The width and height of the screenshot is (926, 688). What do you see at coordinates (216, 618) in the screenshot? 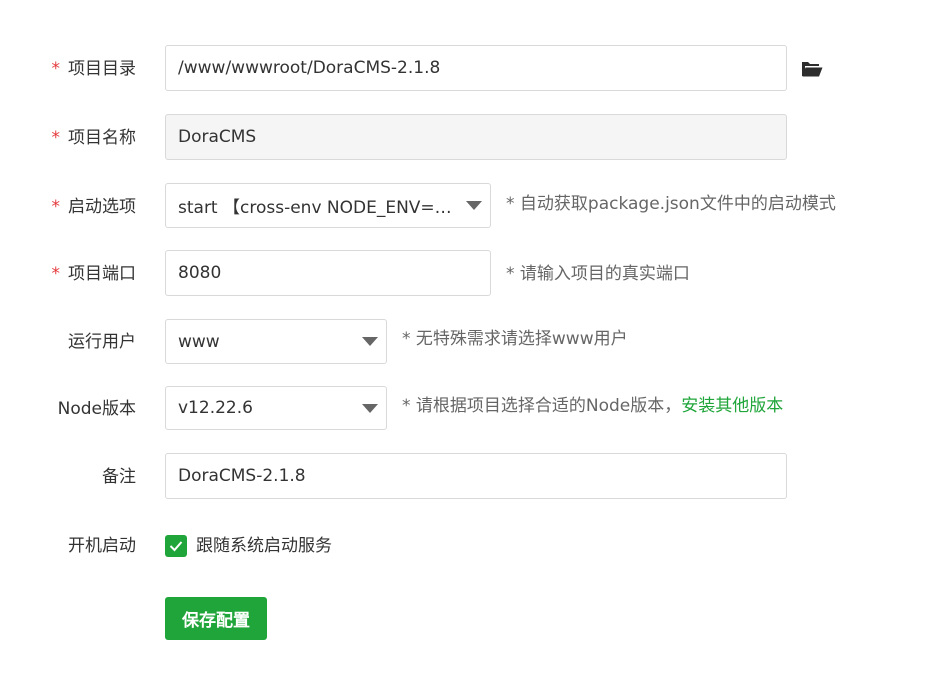
I see `save-config-button: 保存配置` at bounding box center [216, 618].